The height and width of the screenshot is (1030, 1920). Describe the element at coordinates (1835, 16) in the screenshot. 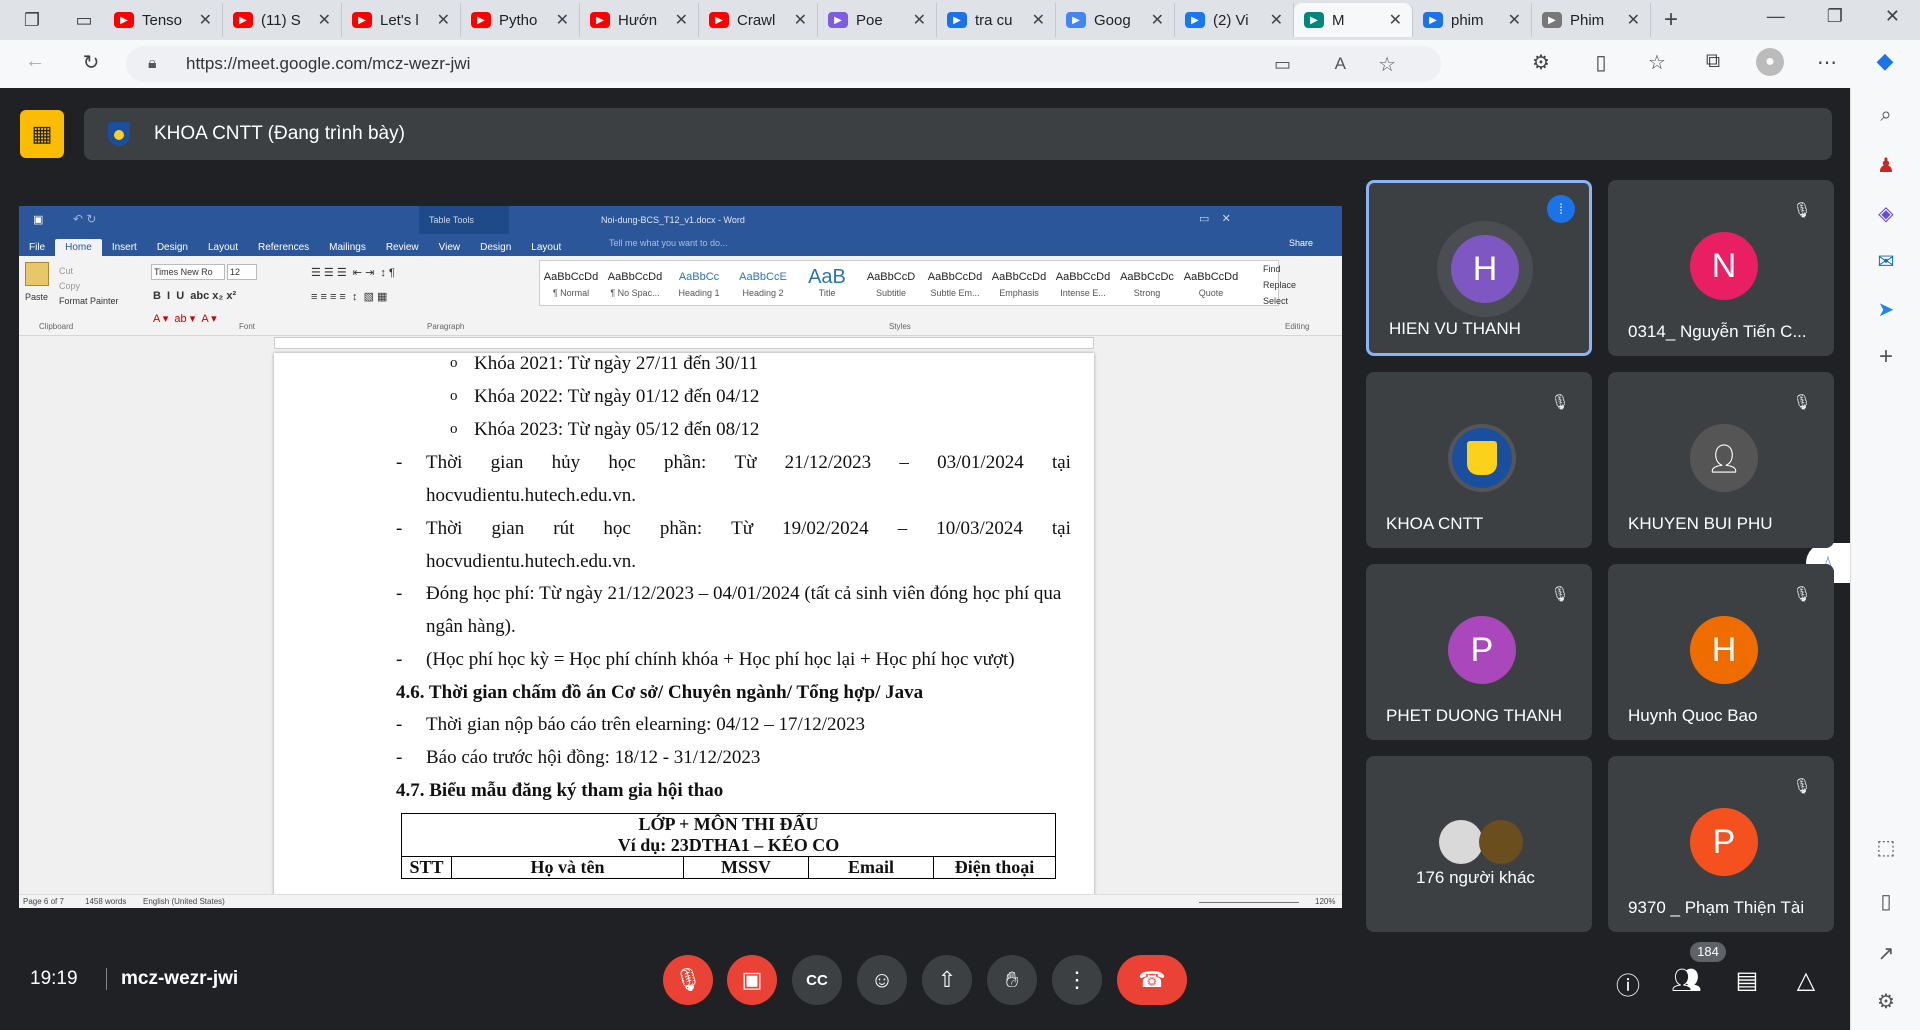

I see `maximize-button: ❐` at that location.